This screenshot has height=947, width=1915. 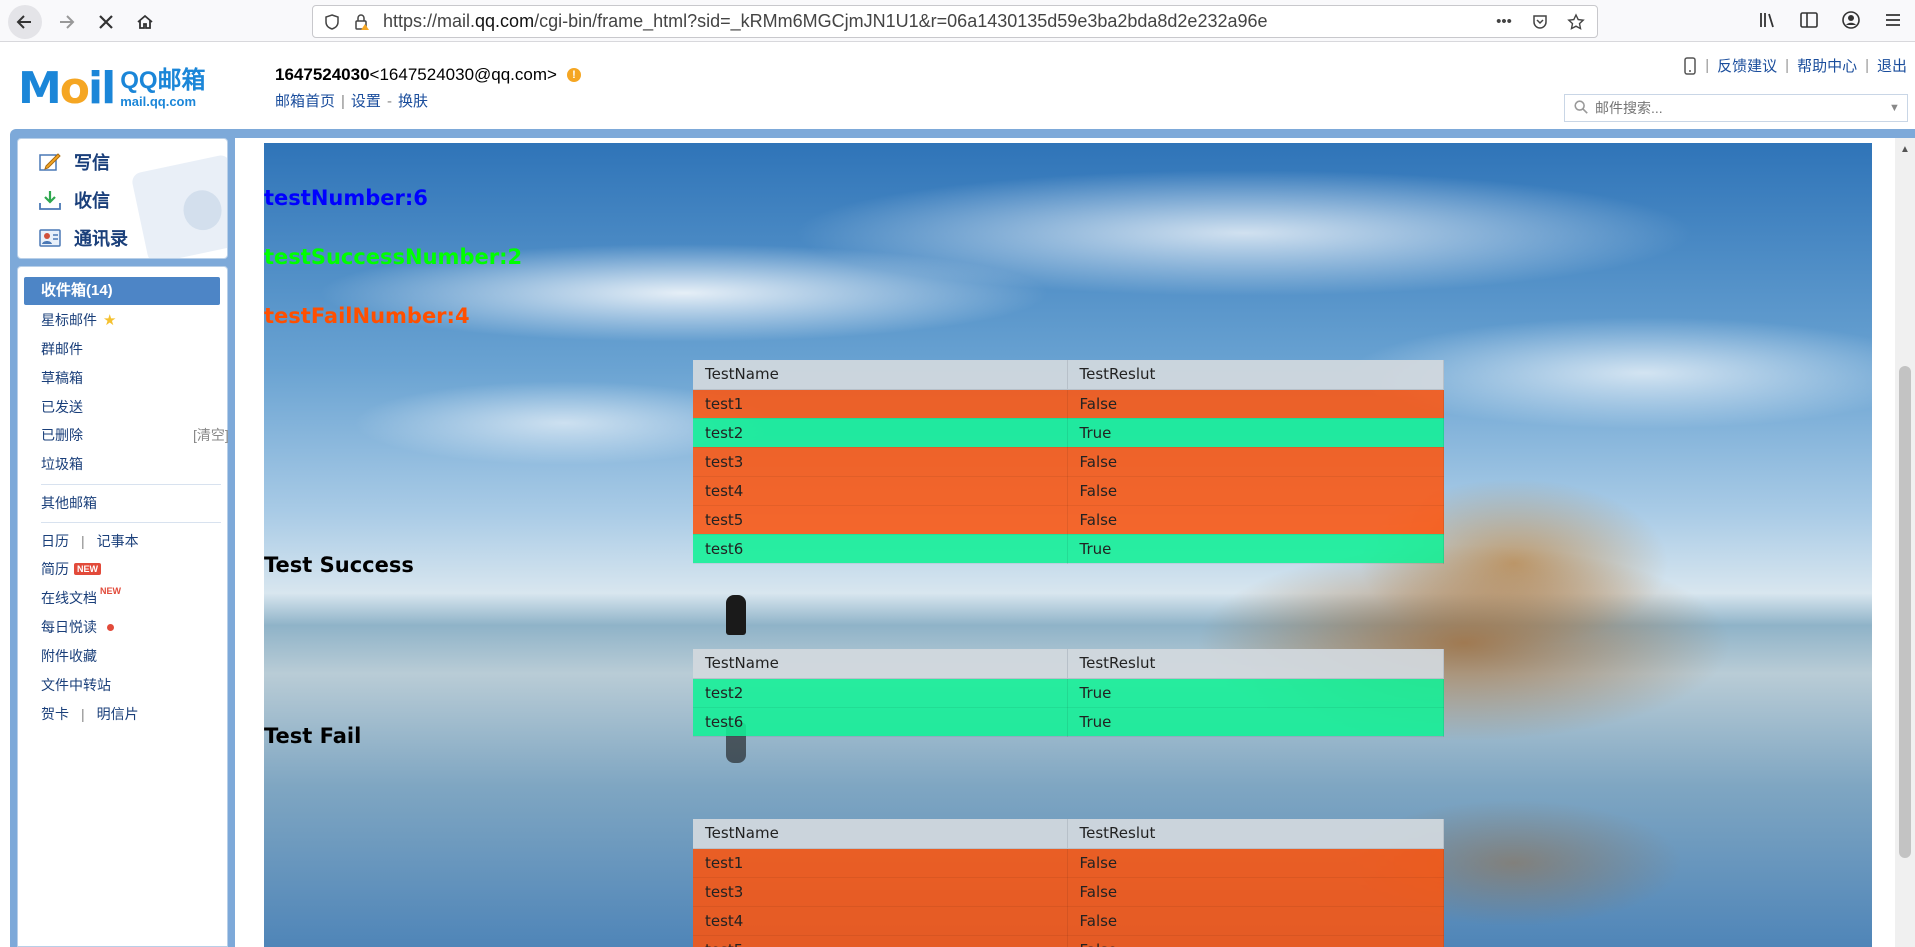 I want to click on compose-icon, so click(x=50, y=162).